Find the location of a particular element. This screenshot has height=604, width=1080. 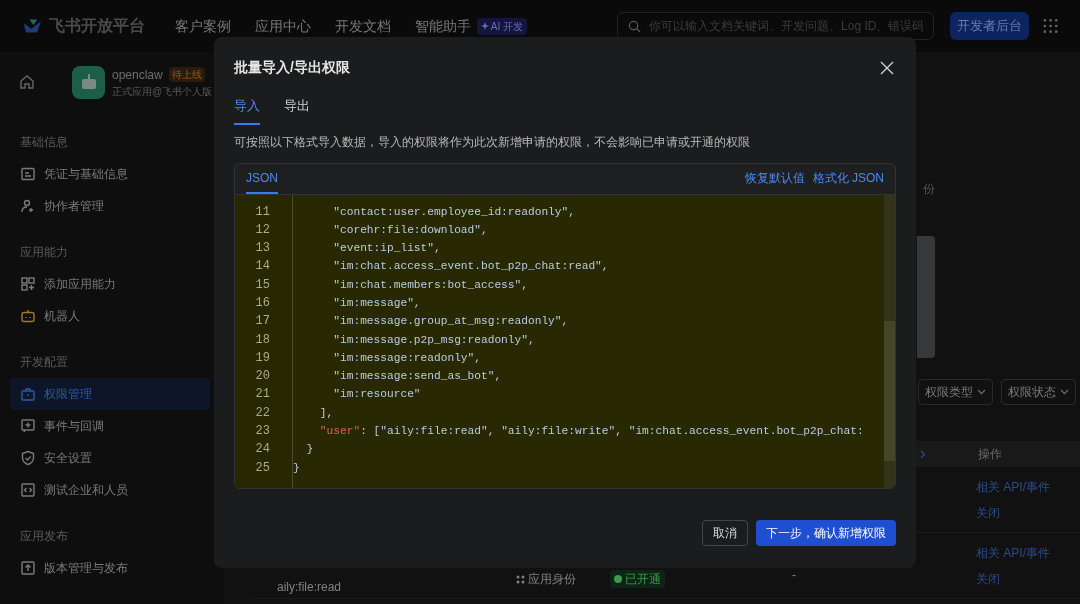

code-line: "im:message.group_at_msg:readonly", is located at coordinates (451, 322).